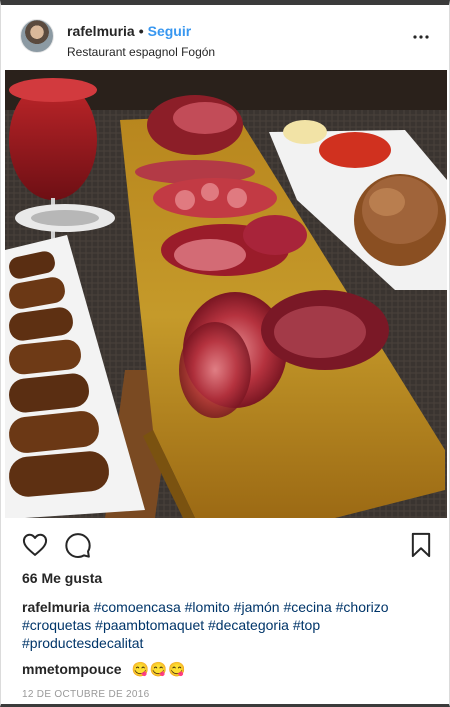 This screenshot has width=450, height=707. I want to click on comment-text: 😋😋😋, so click(159, 669).